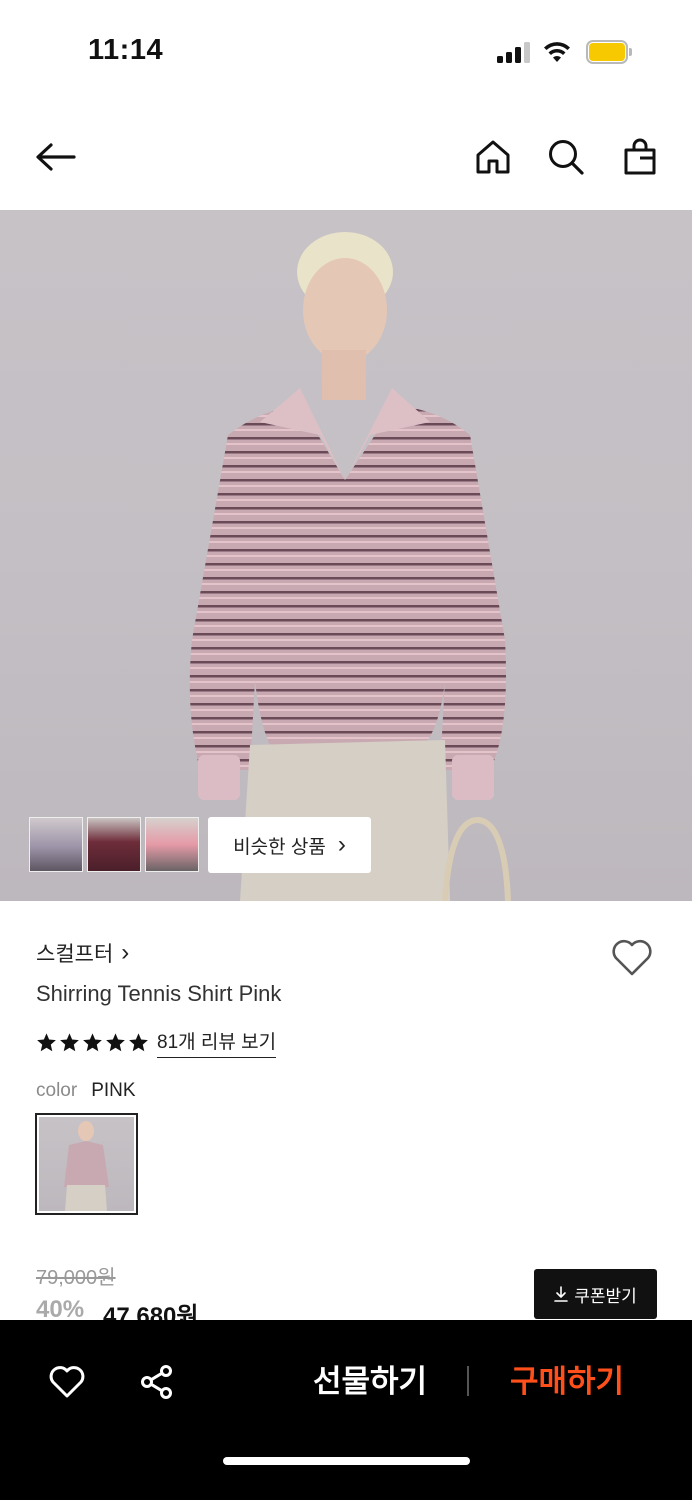 The width and height of the screenshot is (692, 1500). I want to click on cellular-signal-icon, so click(514, 52).